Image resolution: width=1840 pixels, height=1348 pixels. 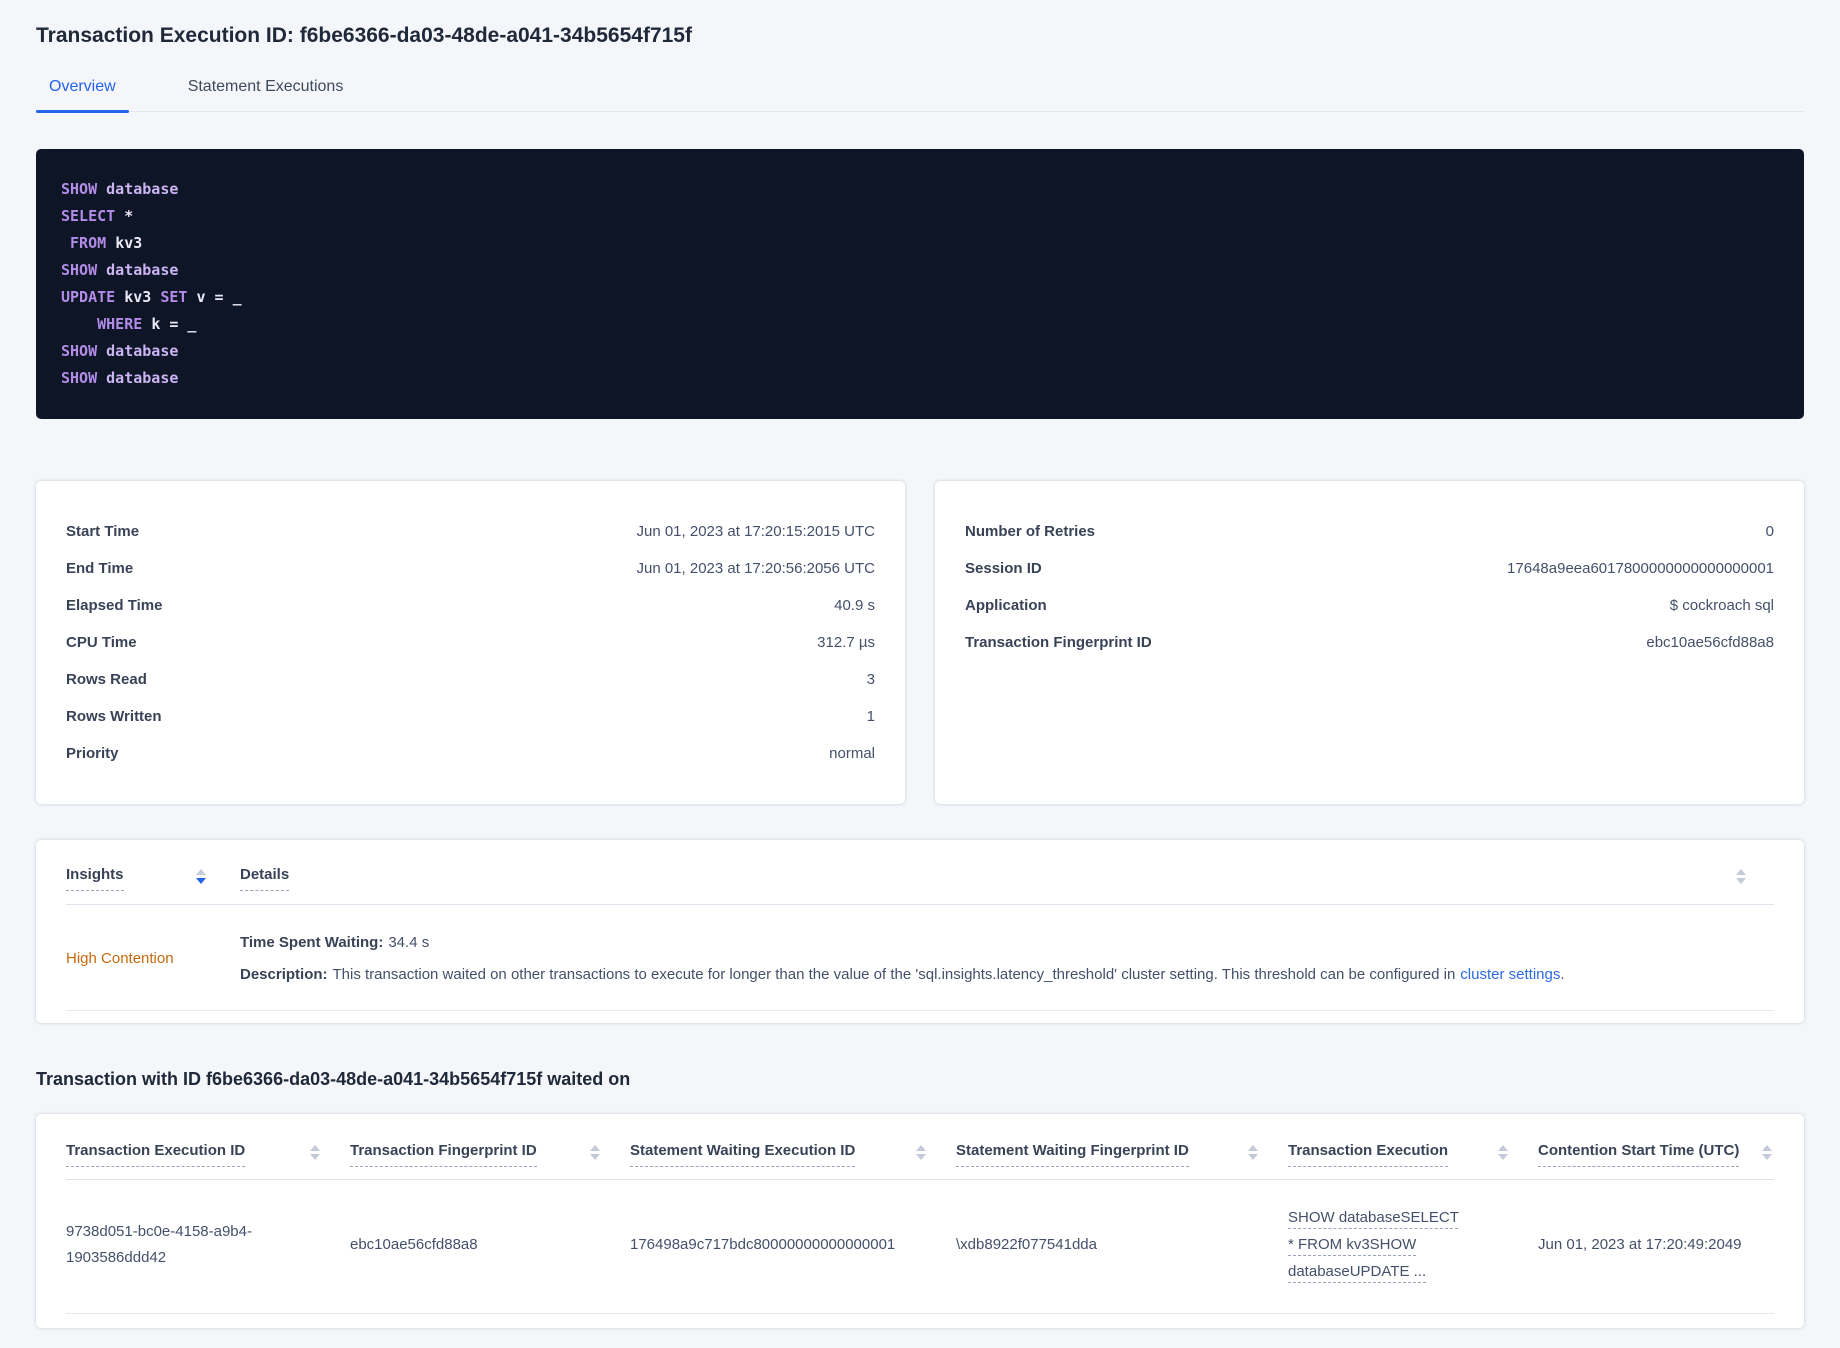 I want to click on sql-line-8: SHOW database, so click(x=920, y=378).